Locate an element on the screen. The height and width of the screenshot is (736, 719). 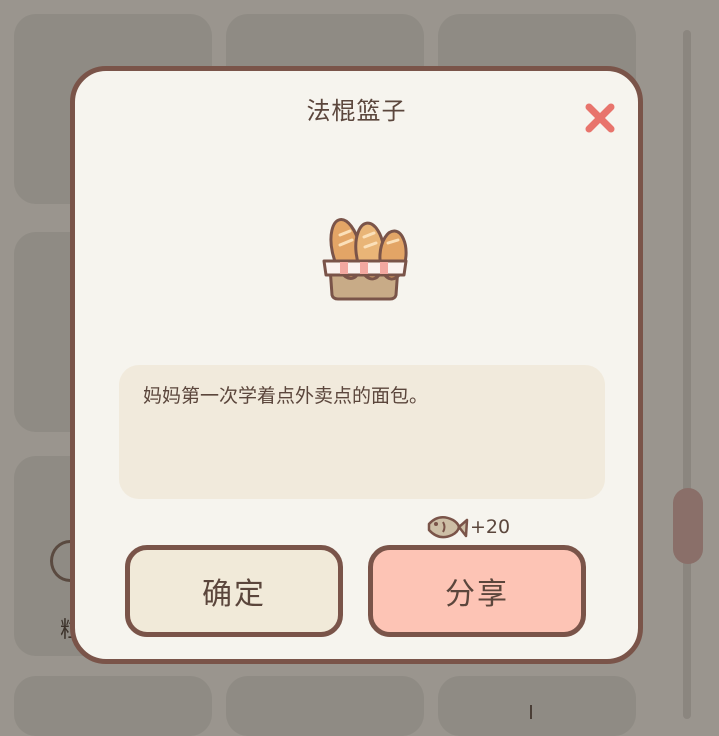
background-scrollbar-track is located at coordinates (687, 374).